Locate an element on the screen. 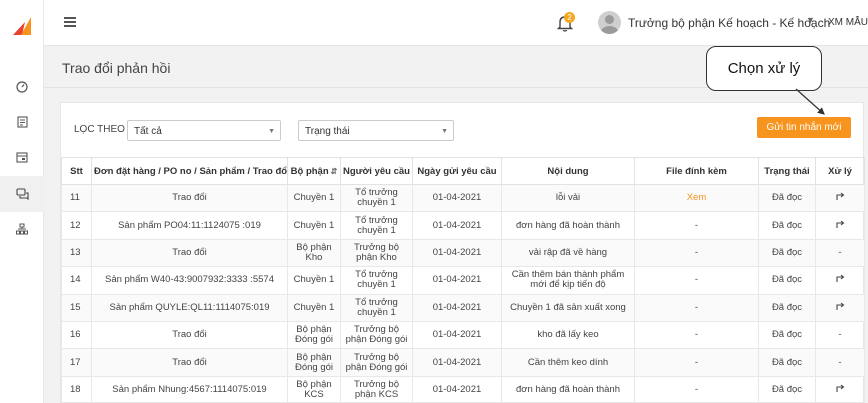 This screenshot has width=868, height=403. row-content: Cần thêm keo dính is located at coordinates (568, 362).